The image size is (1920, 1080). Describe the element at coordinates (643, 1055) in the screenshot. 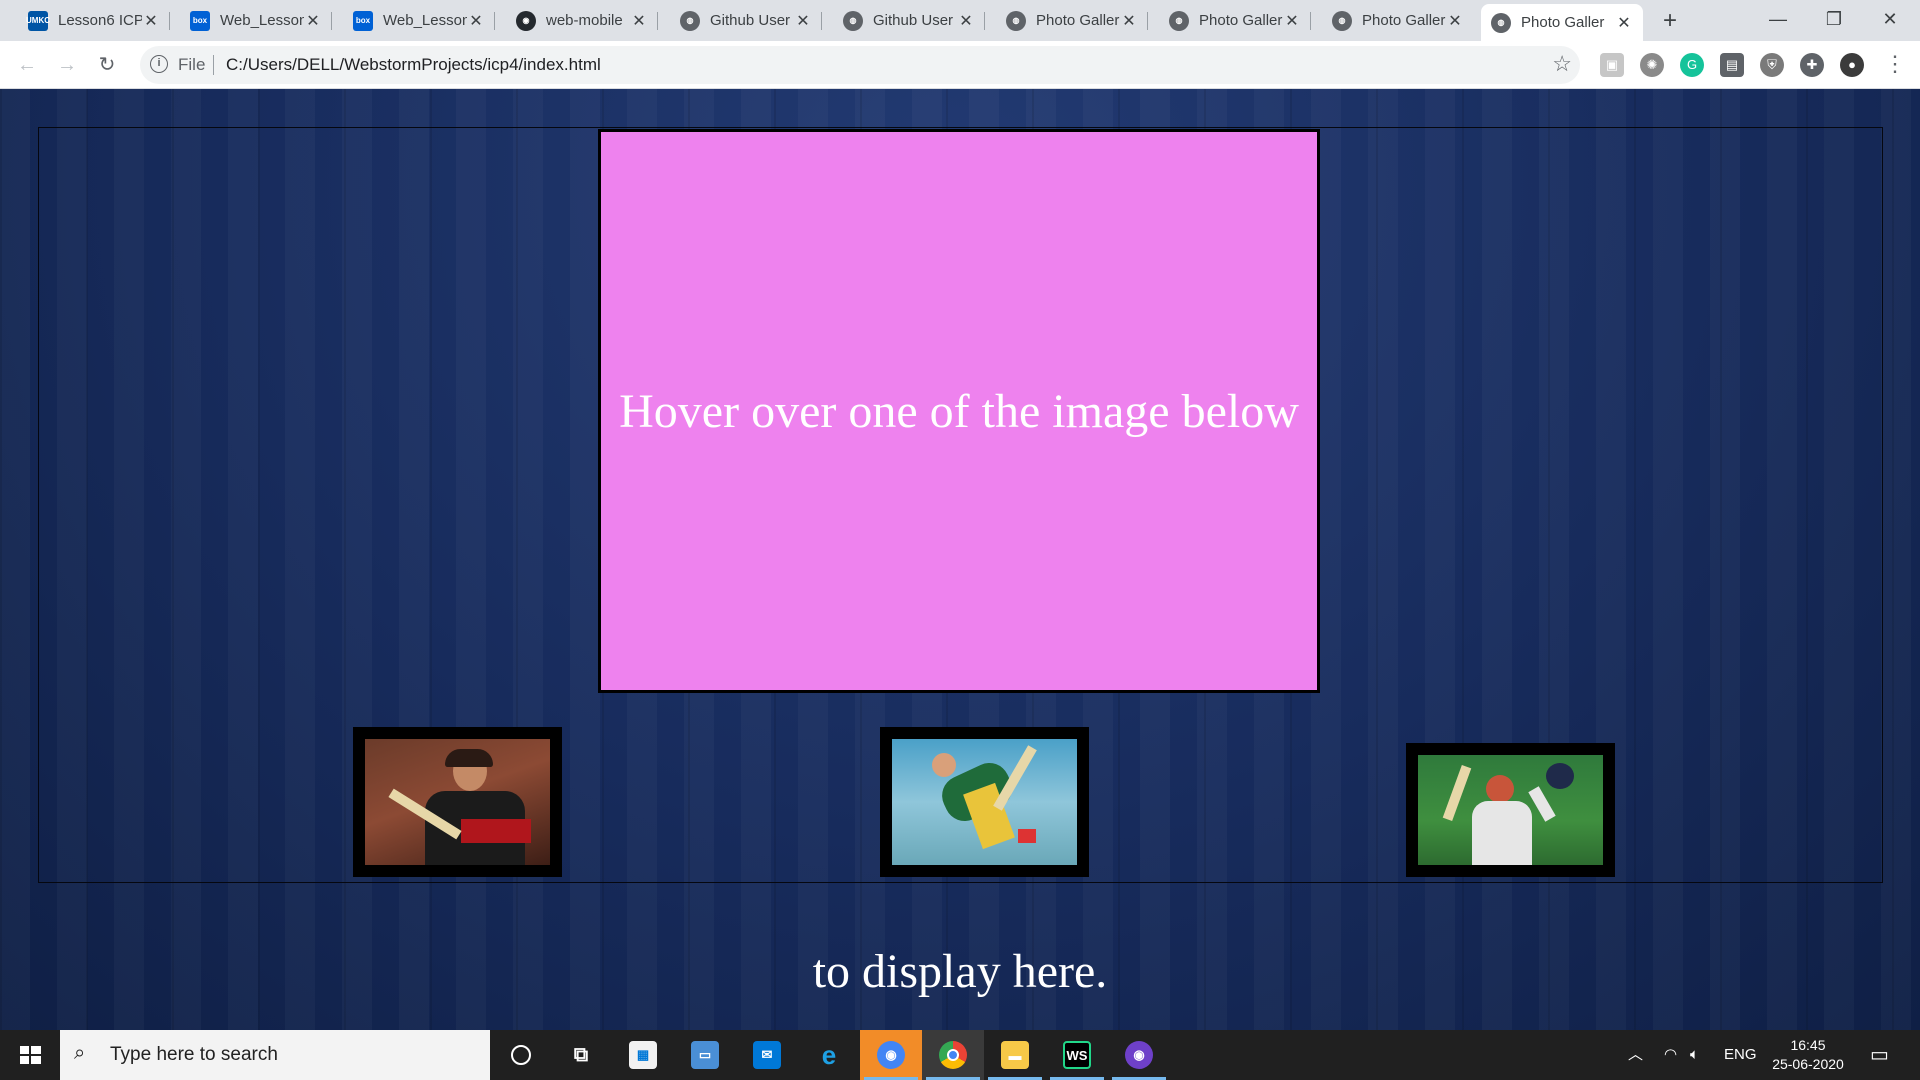

I see `taskbar-store: ▦` at that location.